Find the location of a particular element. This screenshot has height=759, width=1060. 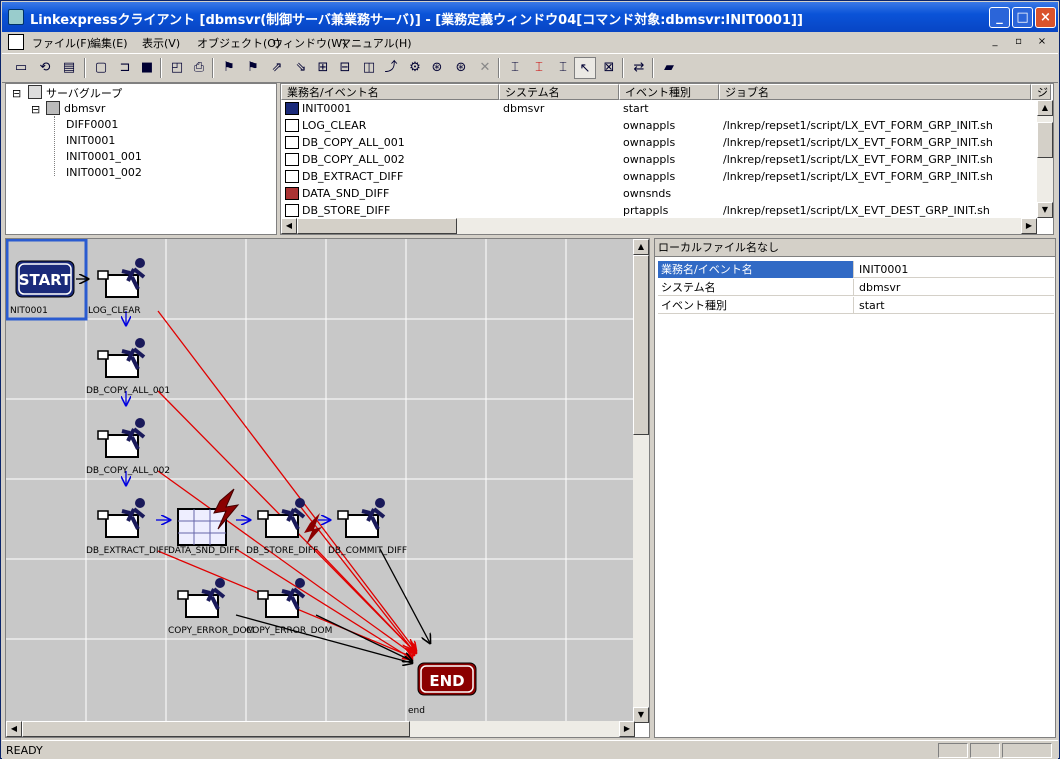

list-horizontal-scrollbar: ◀ ▶ is located at coordinates (659, 226).